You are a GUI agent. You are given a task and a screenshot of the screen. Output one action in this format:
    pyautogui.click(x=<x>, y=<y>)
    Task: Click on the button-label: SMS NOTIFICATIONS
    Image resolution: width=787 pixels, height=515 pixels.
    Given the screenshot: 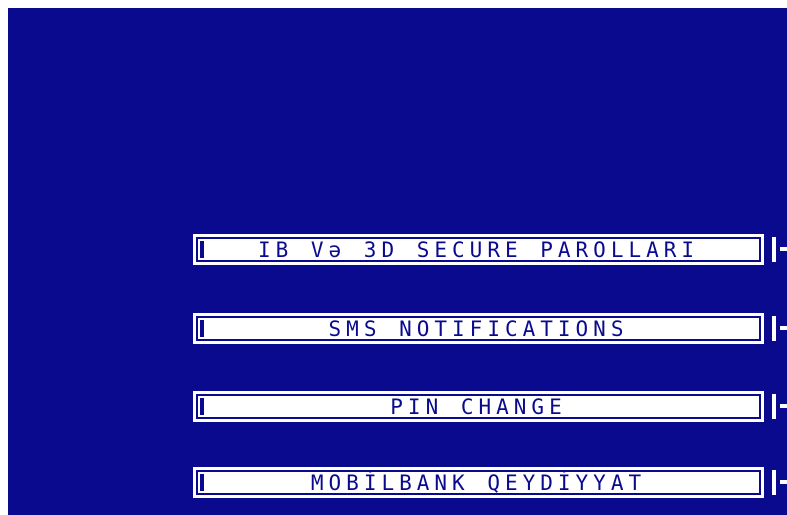 What is the action you would take?
    pyautogui.click(x=478, y=329)
    